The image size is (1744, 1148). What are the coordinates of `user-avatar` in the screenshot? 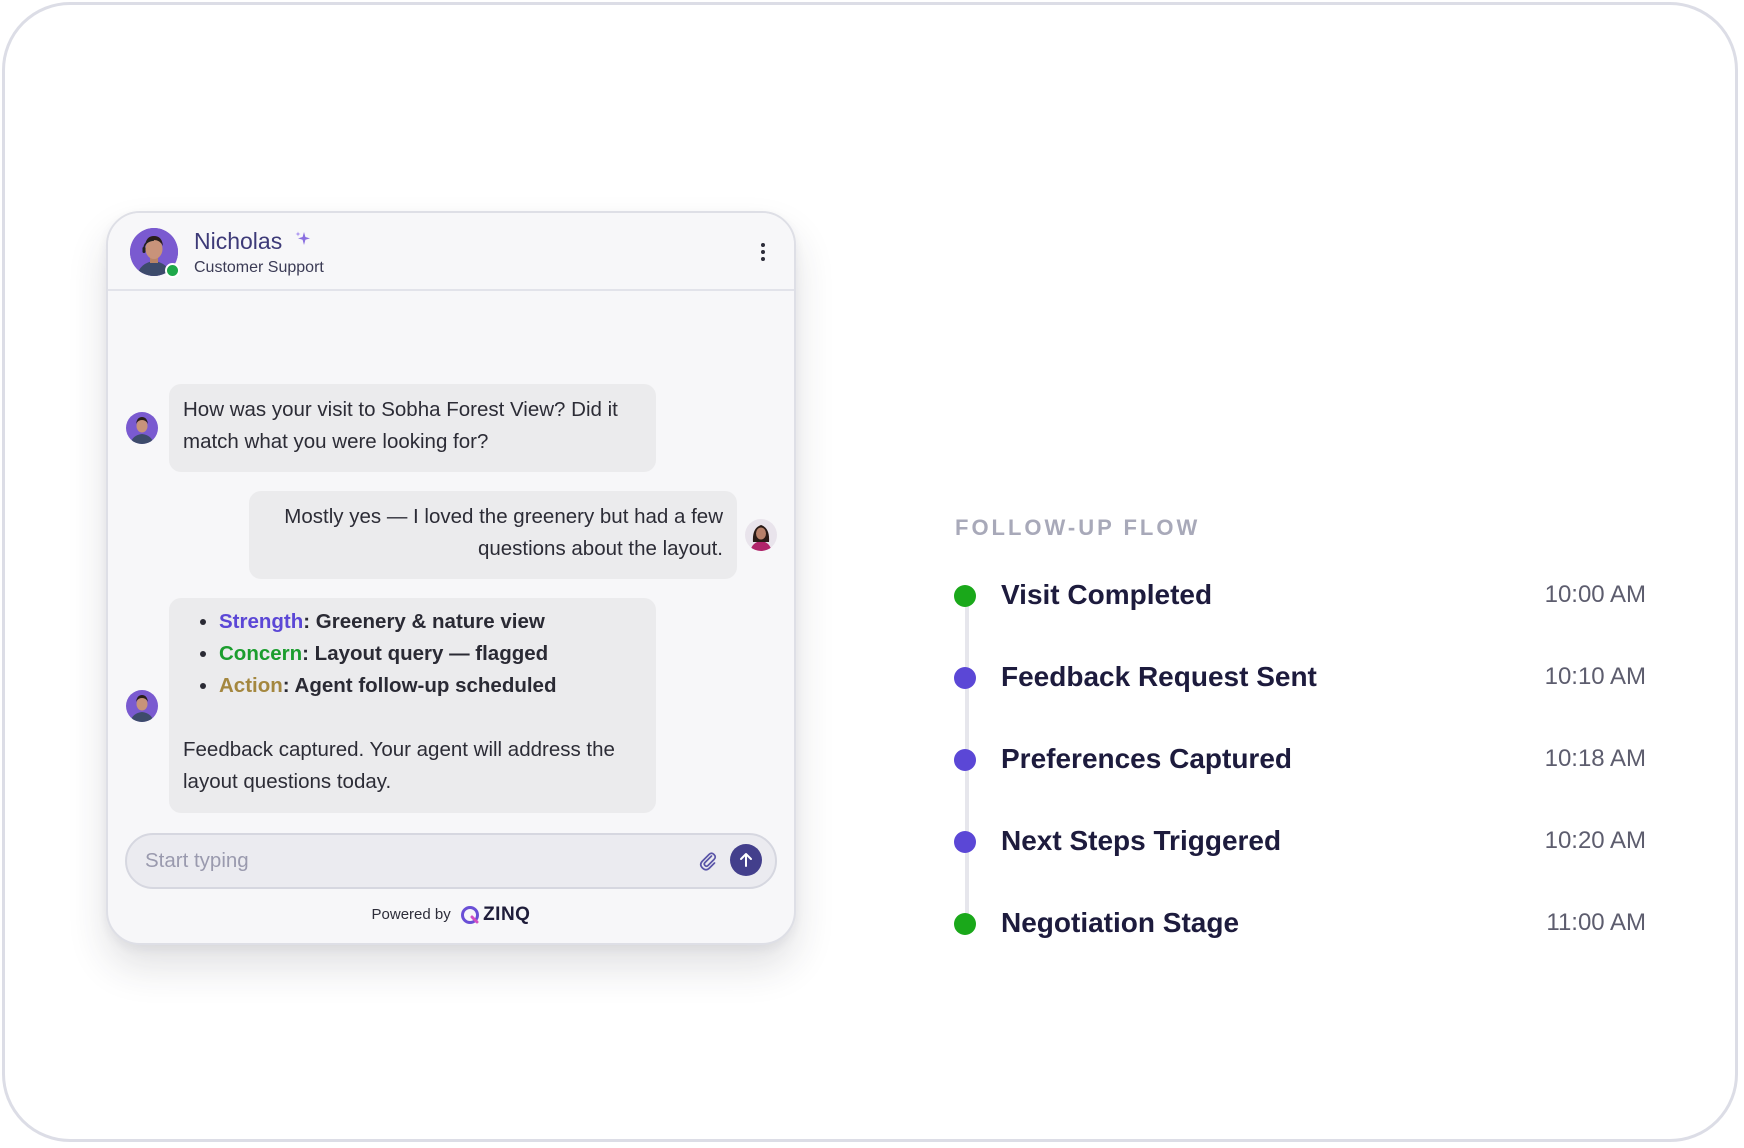 It's located at (761, 535).